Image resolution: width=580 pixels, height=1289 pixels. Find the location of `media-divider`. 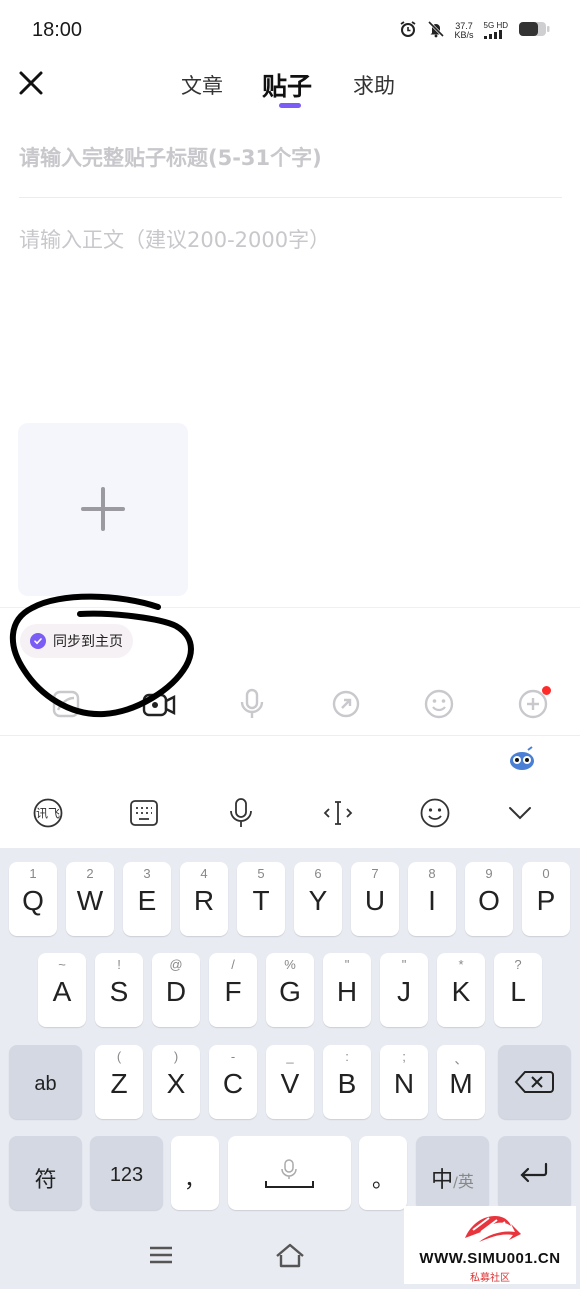

media-divider is located at coordinates (290, 607).